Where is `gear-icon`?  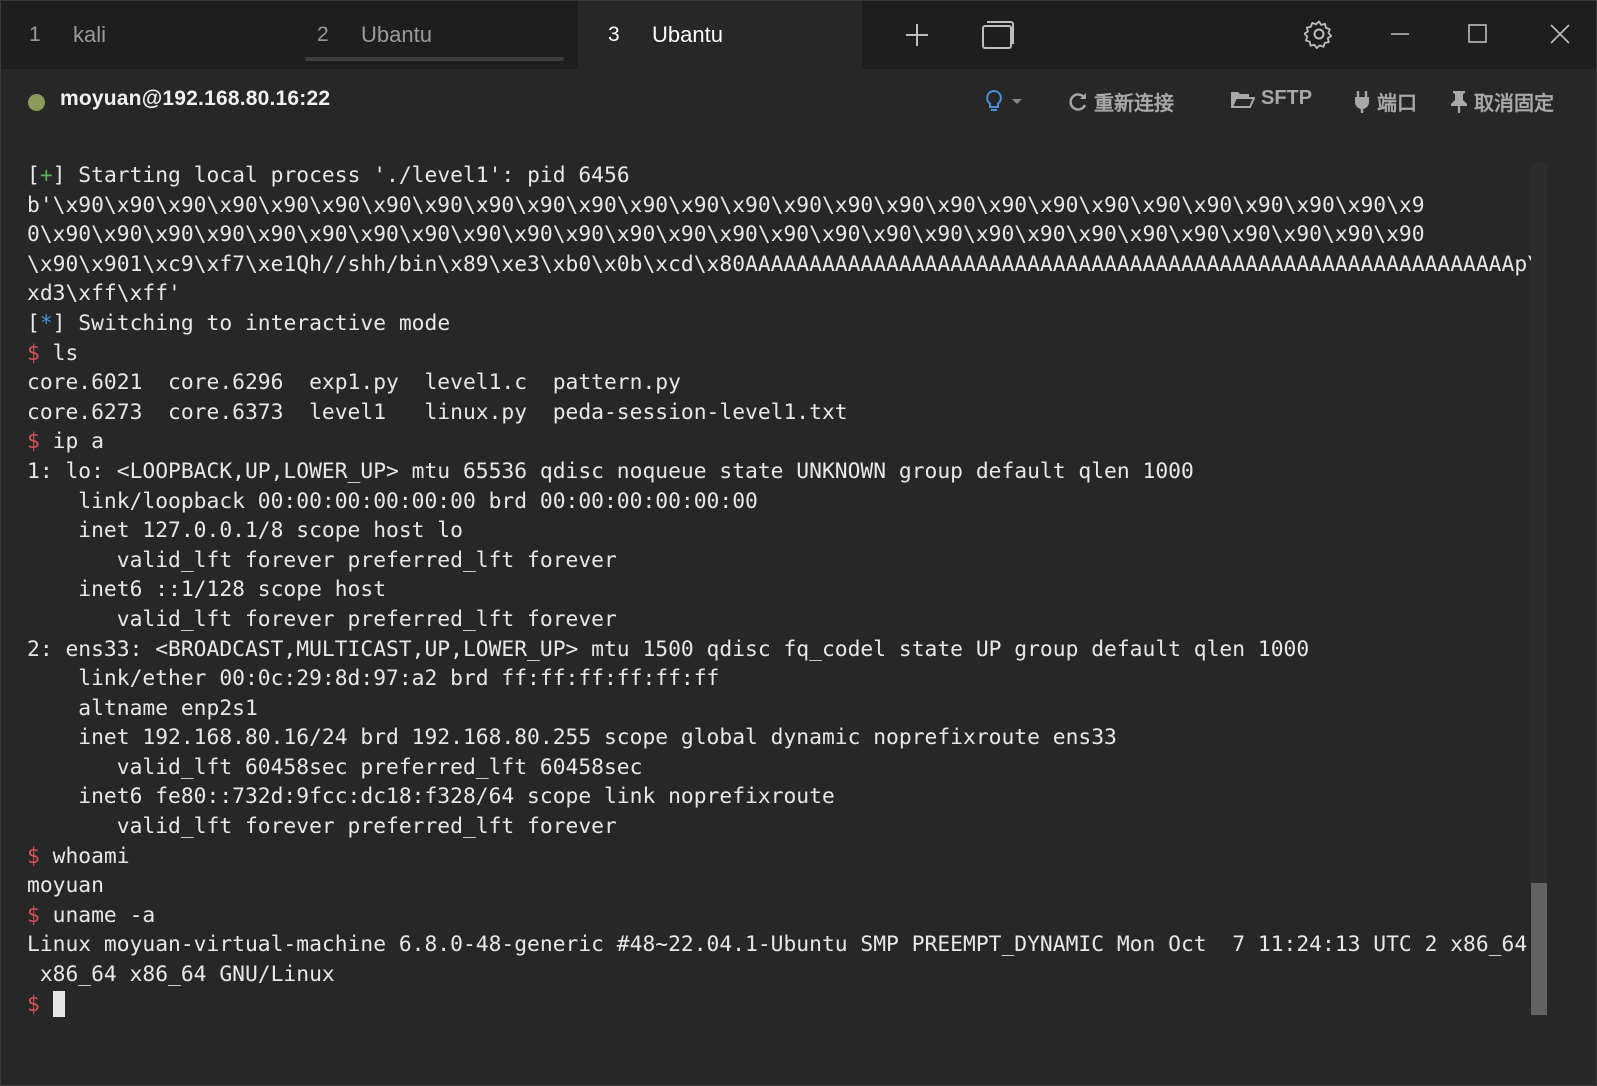 gear-icon is located at coordinates (1319, 34).